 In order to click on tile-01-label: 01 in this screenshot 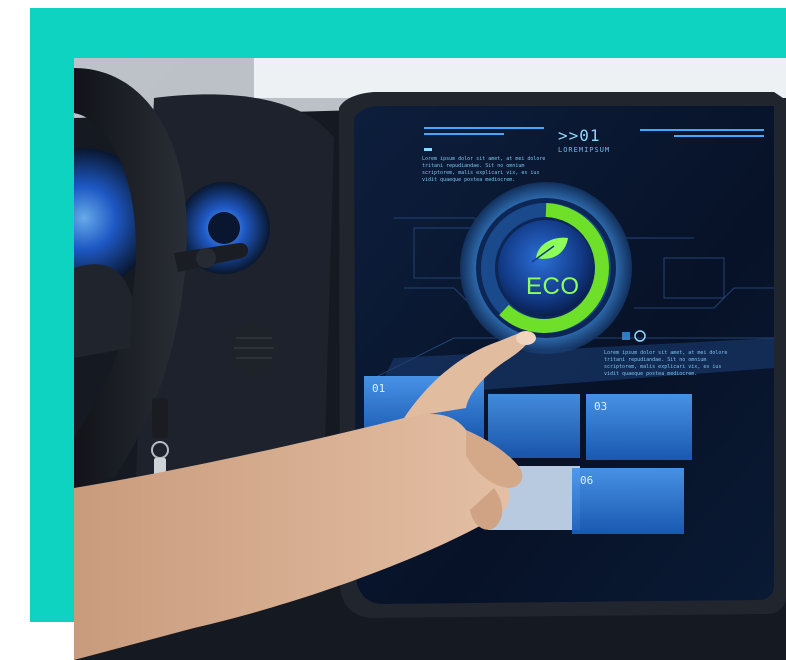, I will do `click(378, 388)`.